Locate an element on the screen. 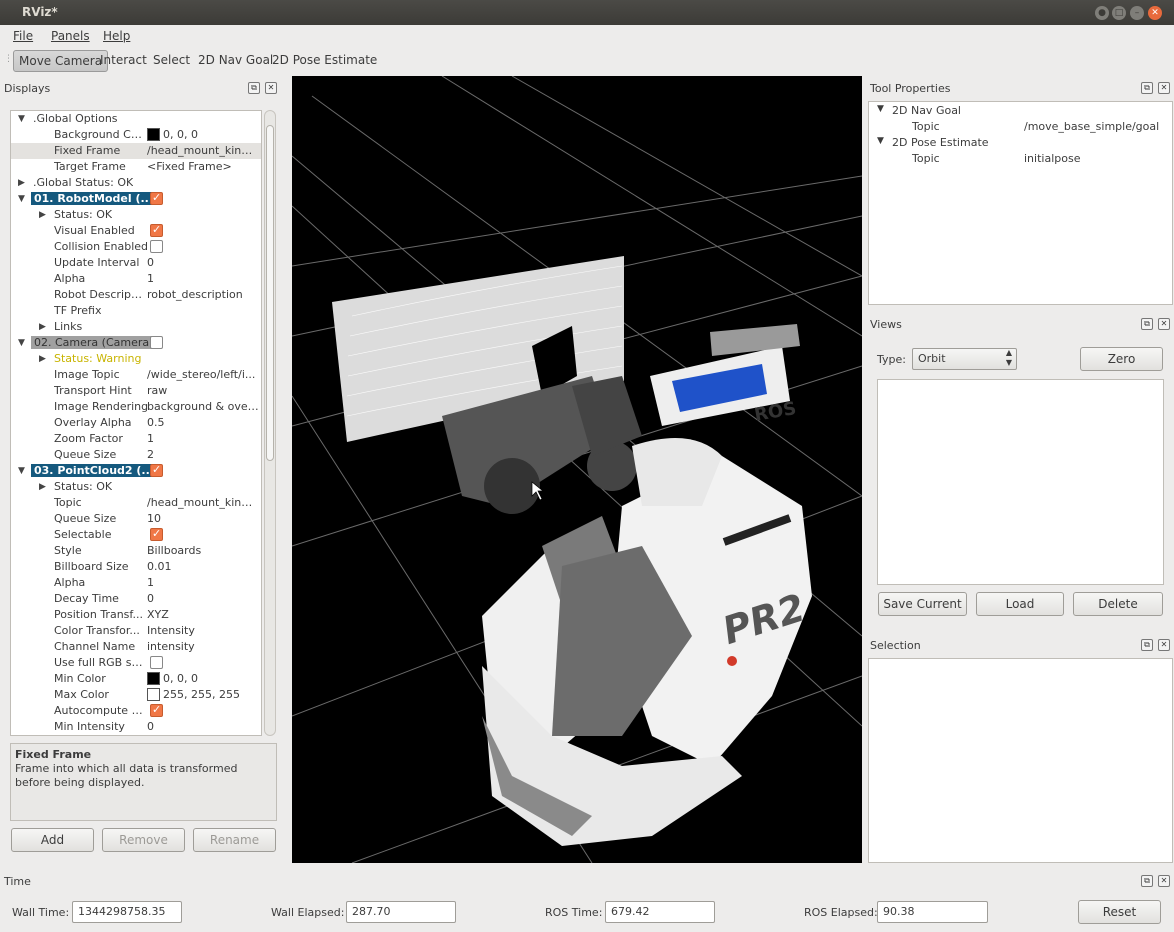 The image size is (1174, 932). tree-row: Billboard Size 0.01 is located at coordinates (136, 567).